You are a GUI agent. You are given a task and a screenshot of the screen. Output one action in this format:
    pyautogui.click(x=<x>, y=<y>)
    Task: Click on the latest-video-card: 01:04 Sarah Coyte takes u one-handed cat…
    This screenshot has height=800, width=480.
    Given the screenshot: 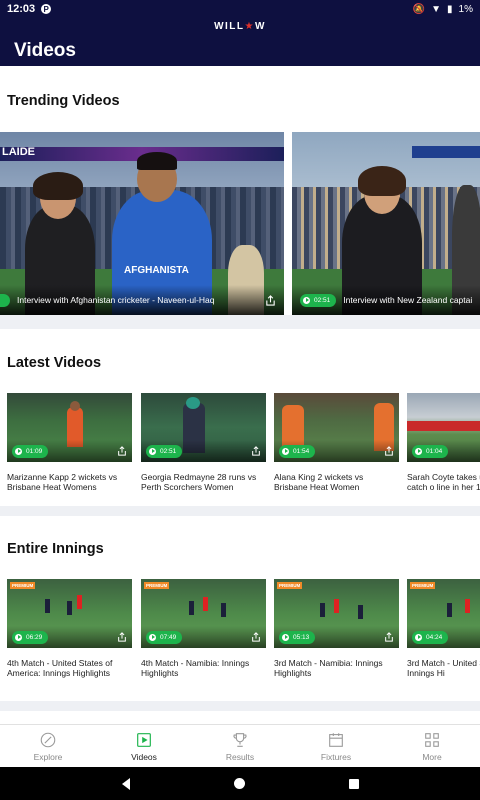 What is the action you would take?
    pyautogui.click(x=443, y=442)
    